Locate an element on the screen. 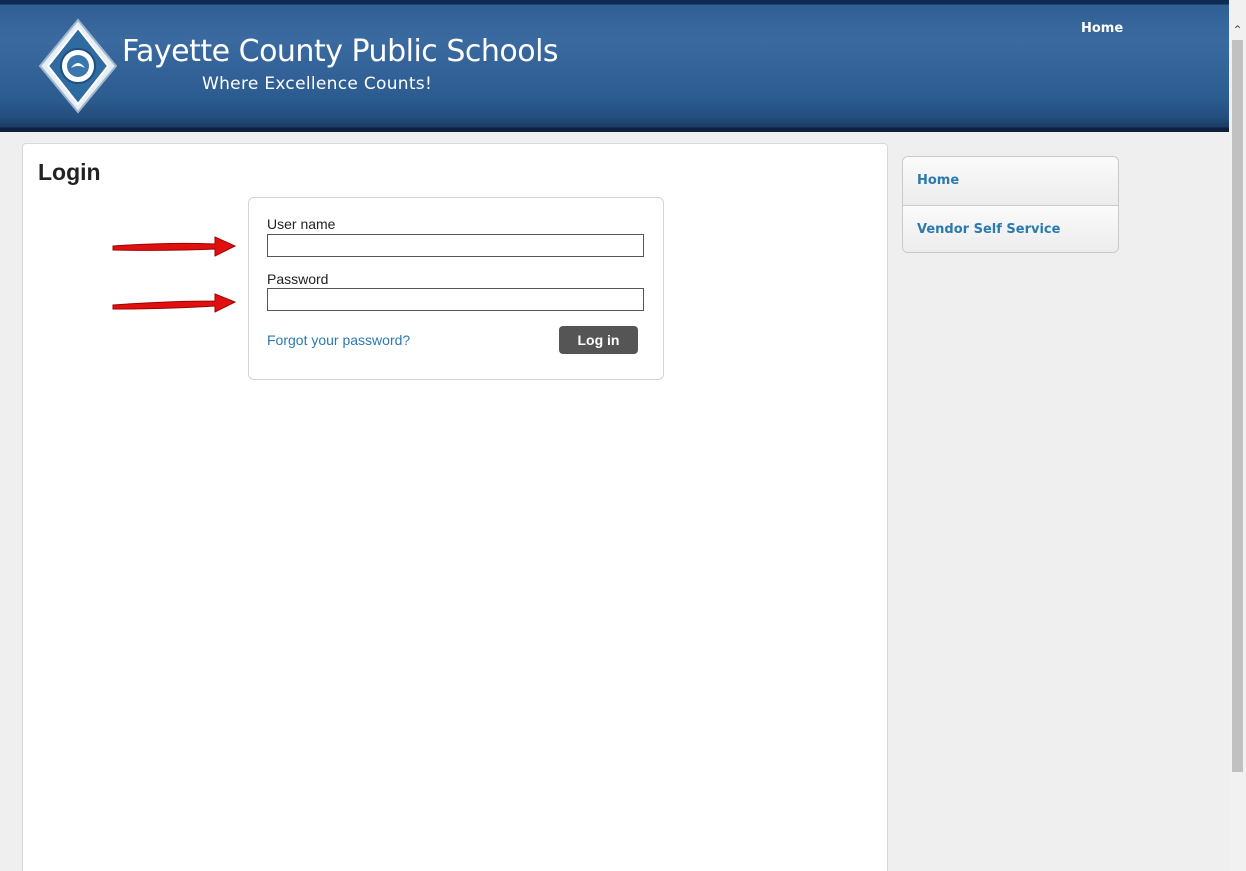 The width and height of the screenshot is (1246, 871). password-input is located at coordinates (455, 299).